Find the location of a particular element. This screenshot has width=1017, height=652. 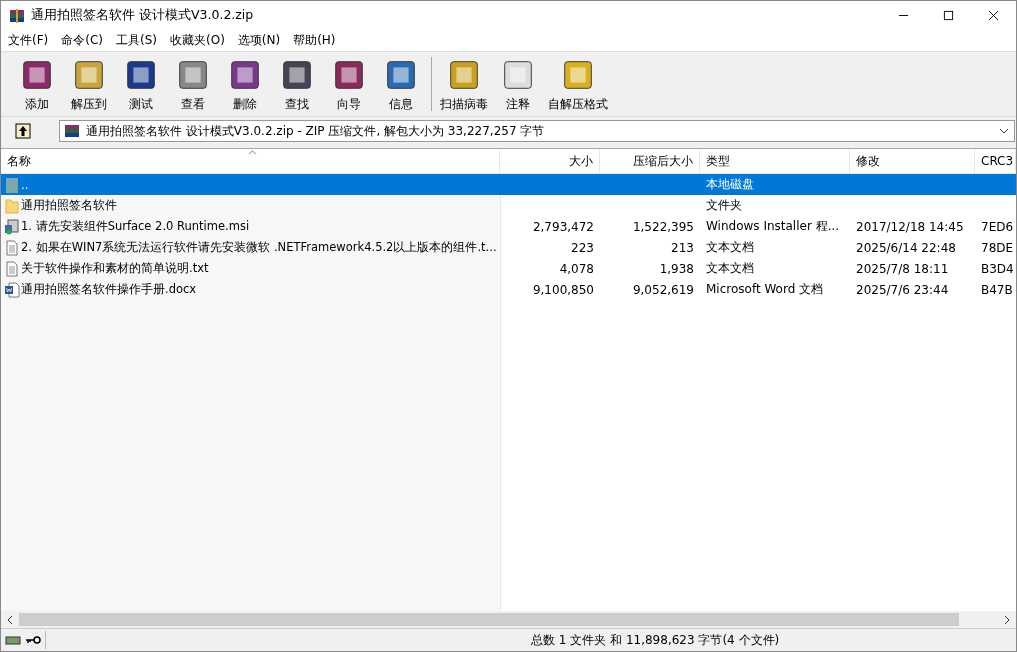

window-title: 通用拍照签名软件 设计模式V3.0.2.zip is located at coordinates (143, 15).